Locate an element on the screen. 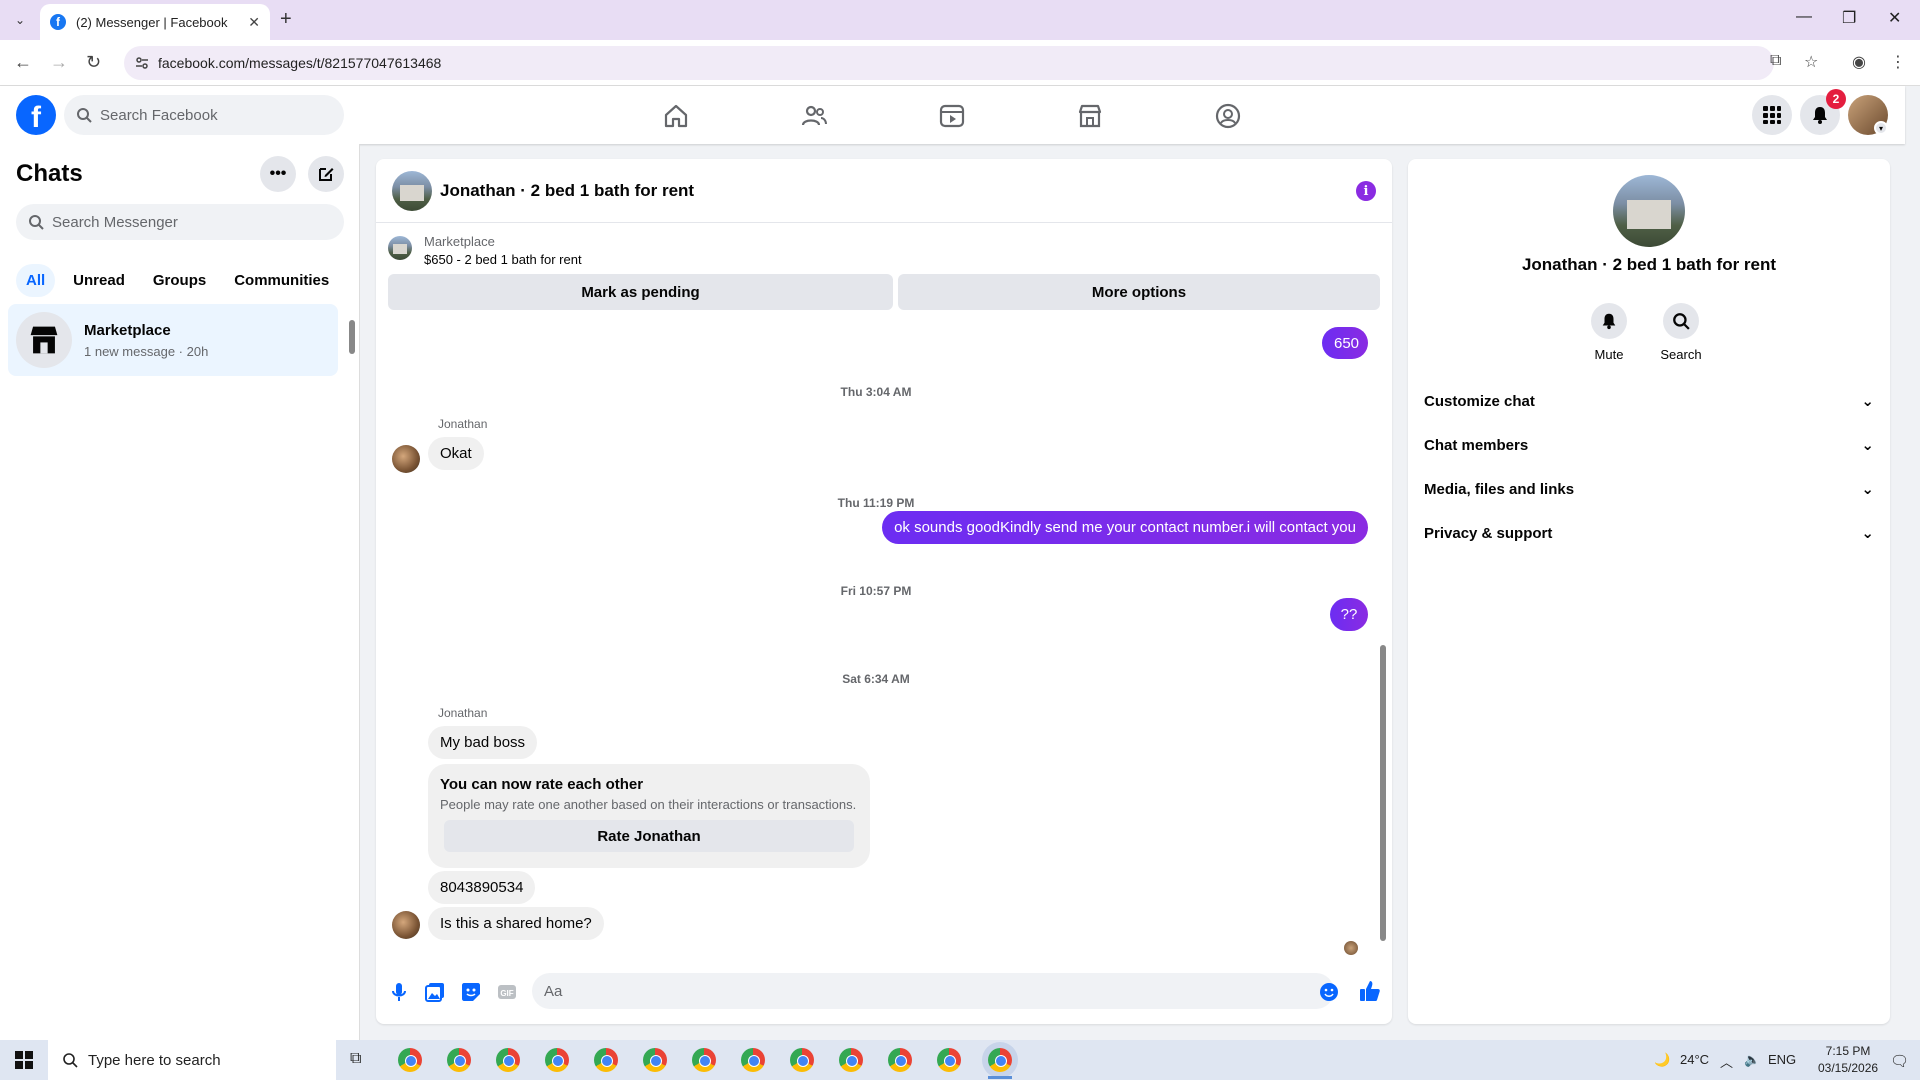  thread-scrollbar is located at coordinates (1383, 641).